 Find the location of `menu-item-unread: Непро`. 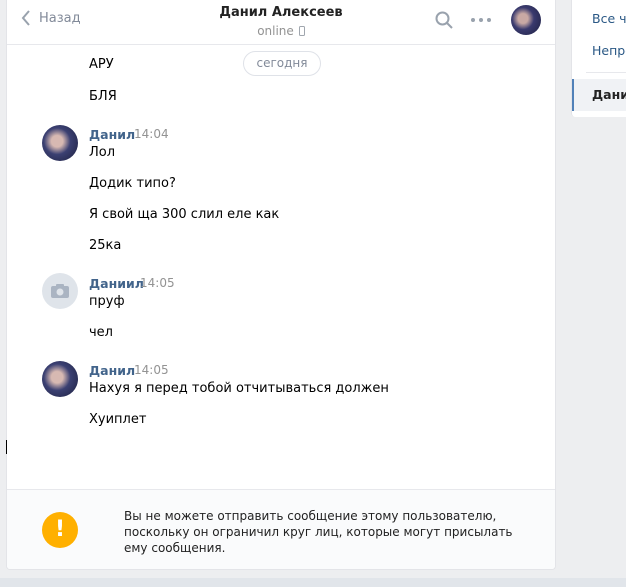

menu-item-unread: Непро is located at coordinates (609, 50).